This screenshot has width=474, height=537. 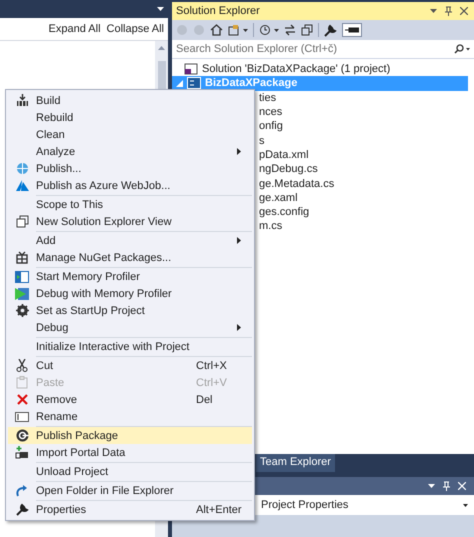 What do you see at coordinates (270, 226) in the screenshot?
I see `tree-item: m.cs` at bounding box center [270, 226].